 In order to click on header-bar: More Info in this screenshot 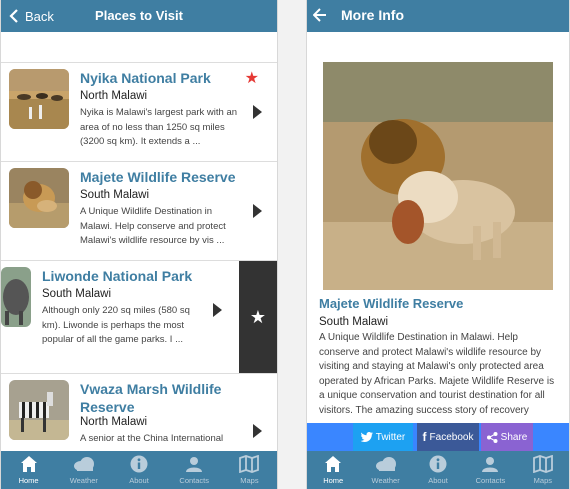, I will do `click(438, 16)`.